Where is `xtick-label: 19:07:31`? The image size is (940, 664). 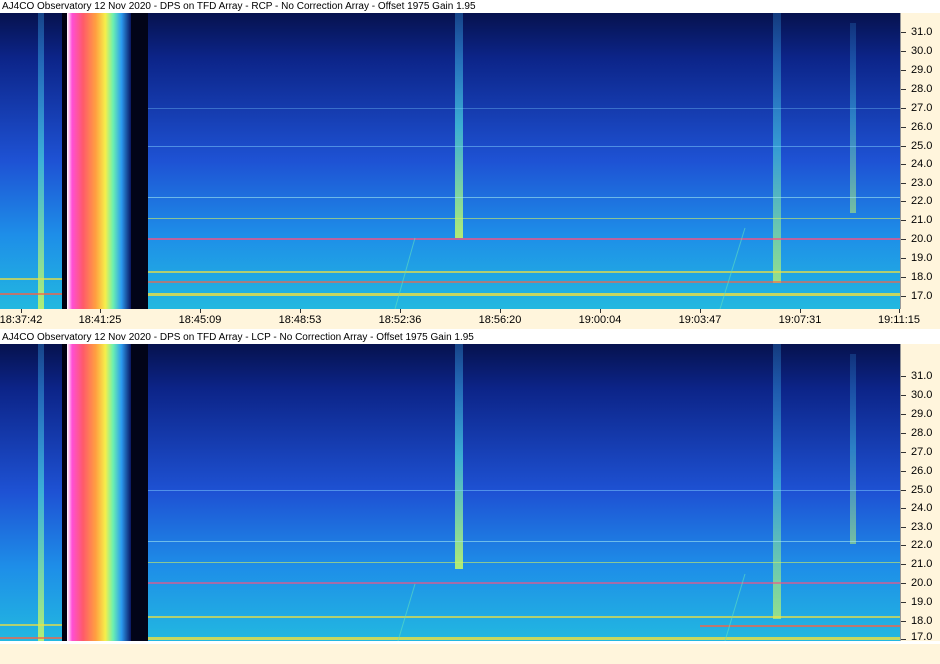
xtick-label: 19:07:31 is located at coordinates (800, 320).